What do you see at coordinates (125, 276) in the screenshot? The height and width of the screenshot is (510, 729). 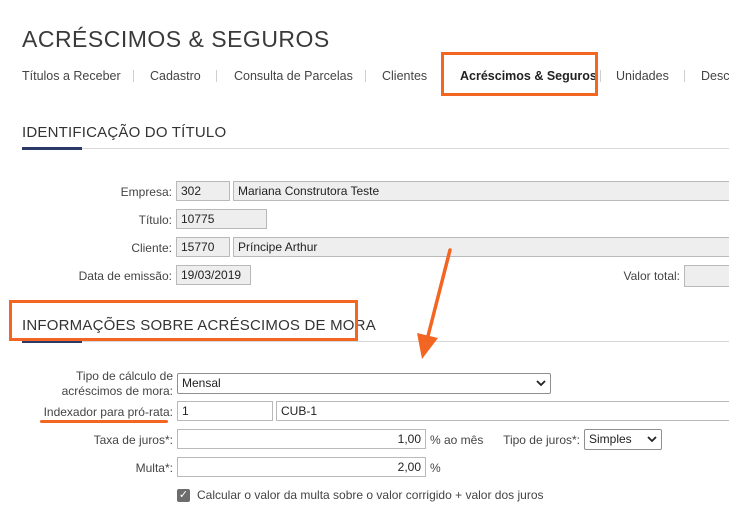 I see `data-emissao-label: Data de emissão:` at bounding box center [125, 276].